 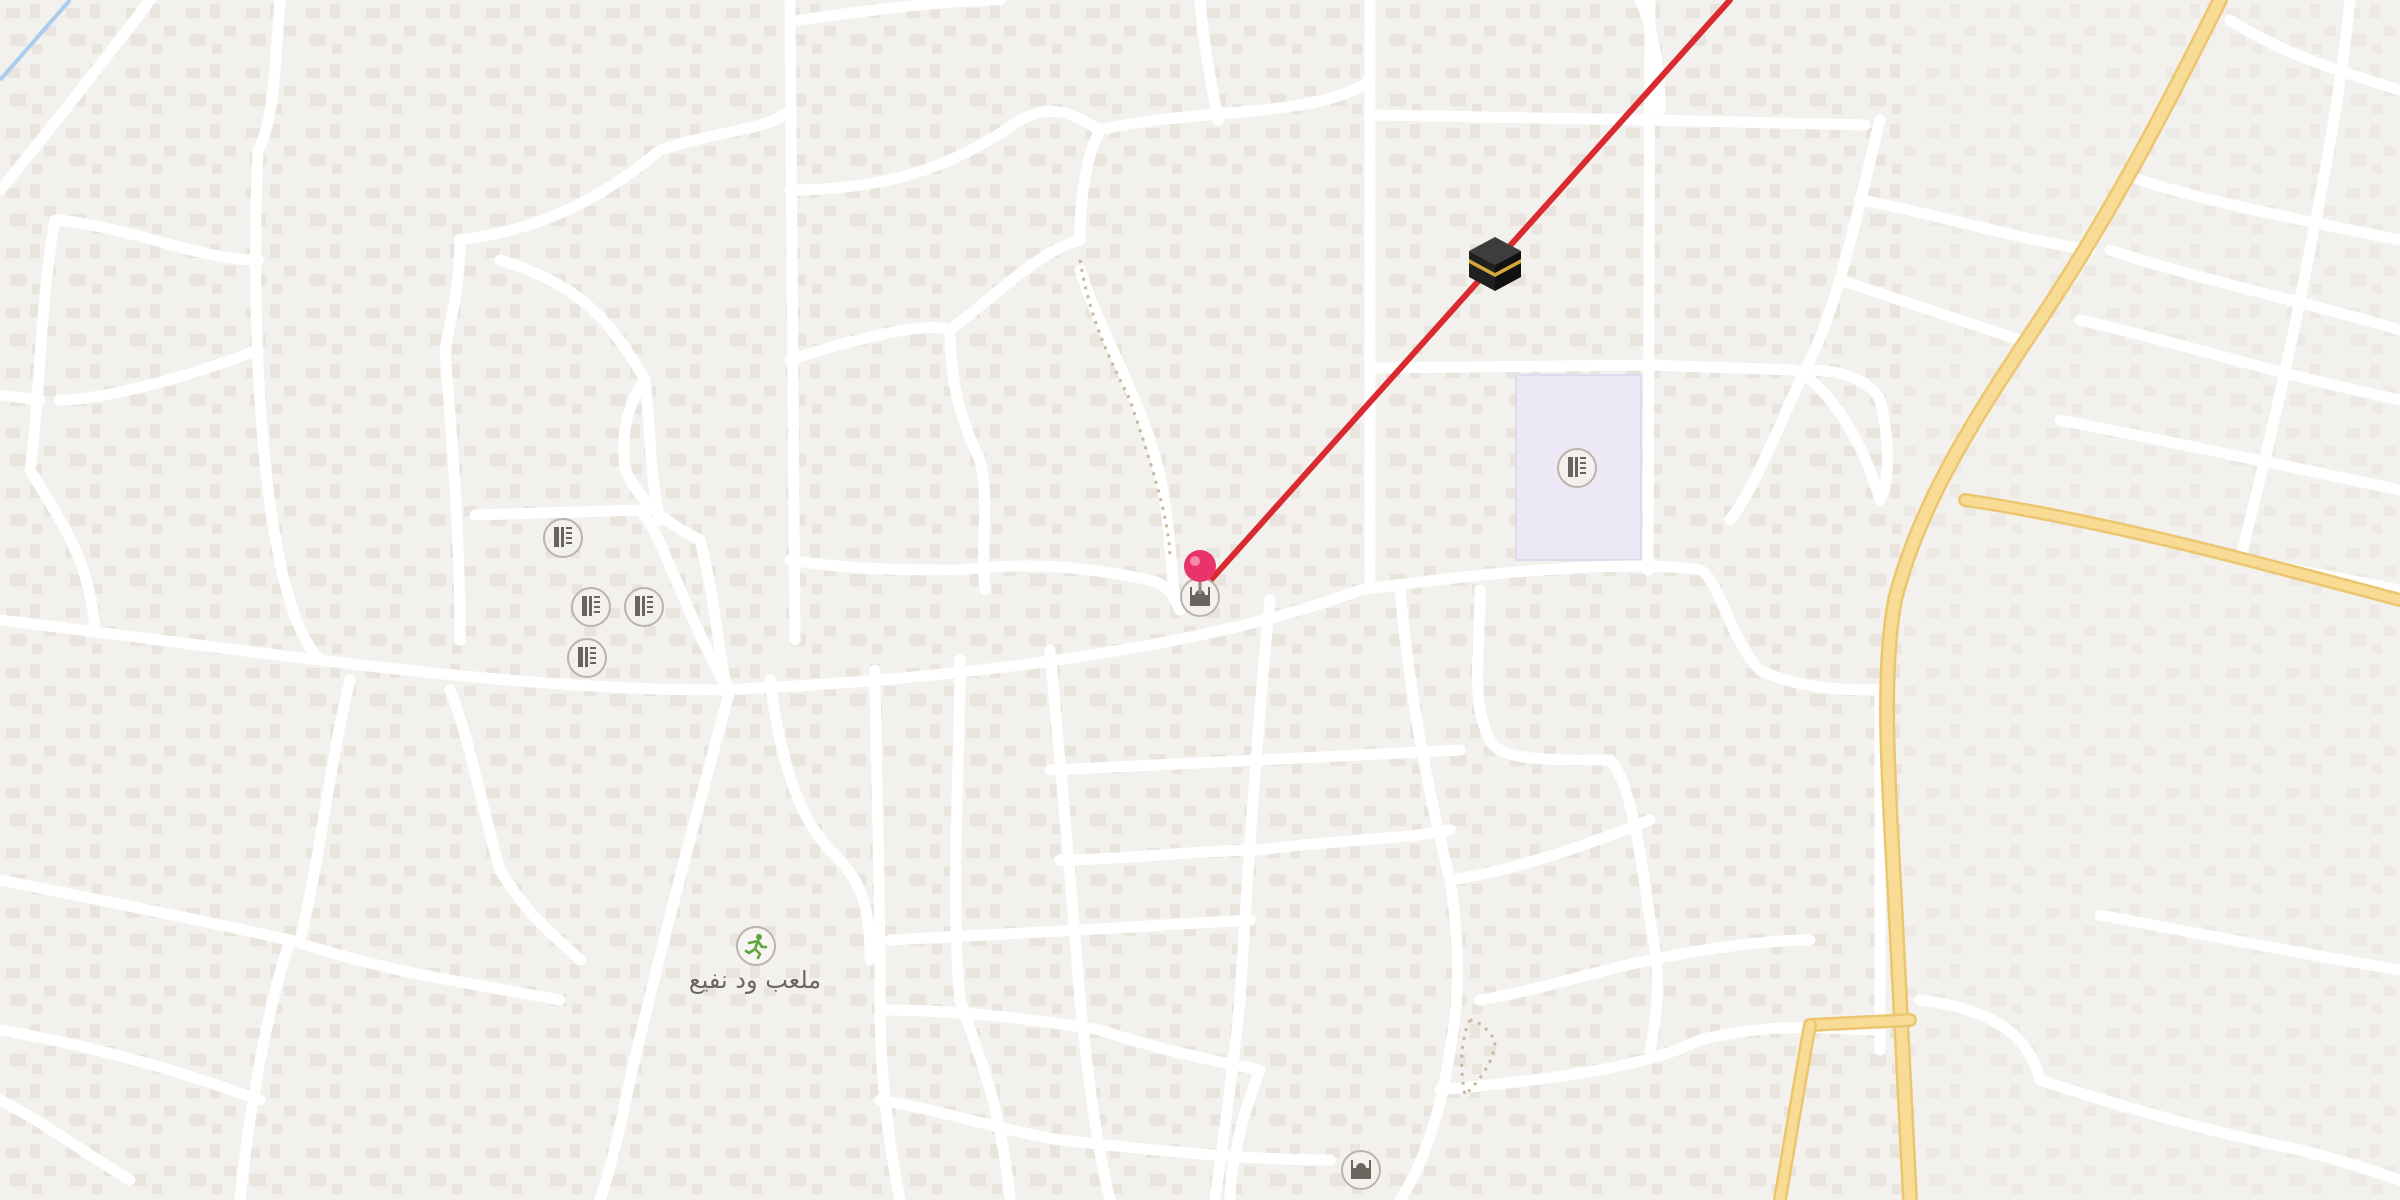 I want to click on mosque-icon, so click(x=1361, y=1170).